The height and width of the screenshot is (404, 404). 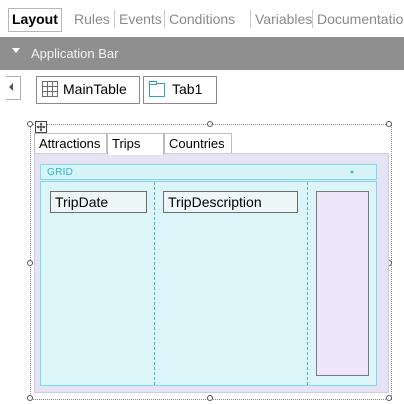 I want to click on tab-conditions: Conditions, so click(x=202, y=19).